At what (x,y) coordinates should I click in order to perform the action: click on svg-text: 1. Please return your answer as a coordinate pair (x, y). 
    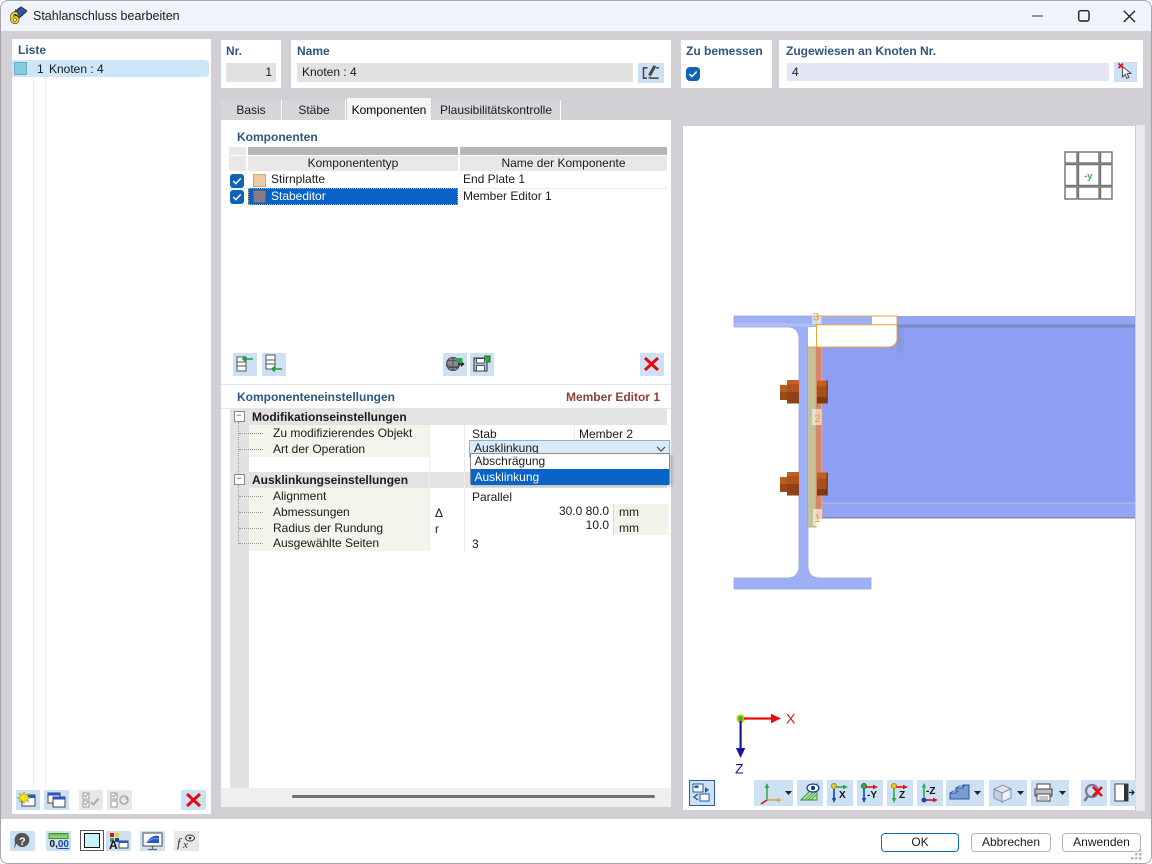
    Looking at the image, I should click on (818, 519).